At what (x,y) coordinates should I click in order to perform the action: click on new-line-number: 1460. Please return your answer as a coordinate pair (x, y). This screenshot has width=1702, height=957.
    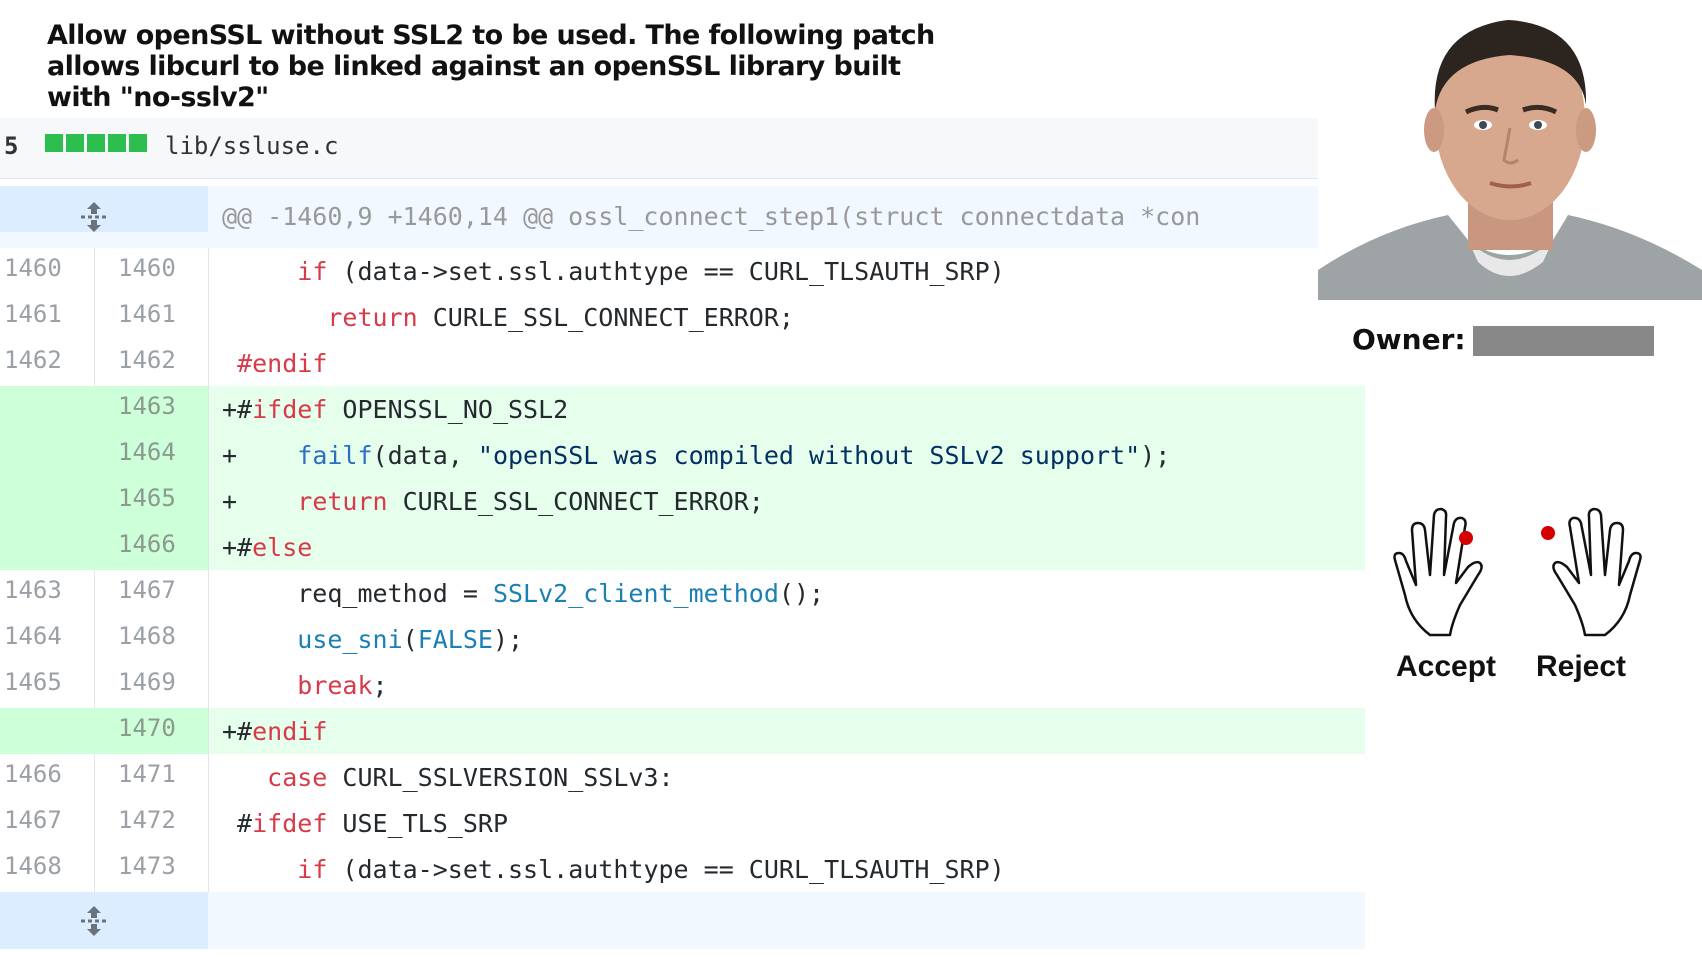
    Looking at the image, I should click on (151, 271).